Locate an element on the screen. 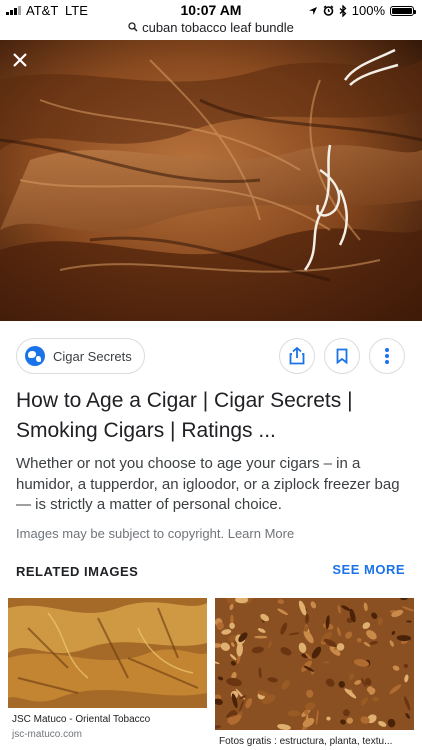 This screenshot has height=750, width=422. status-right: 100% is located at coordinates (362, 10).